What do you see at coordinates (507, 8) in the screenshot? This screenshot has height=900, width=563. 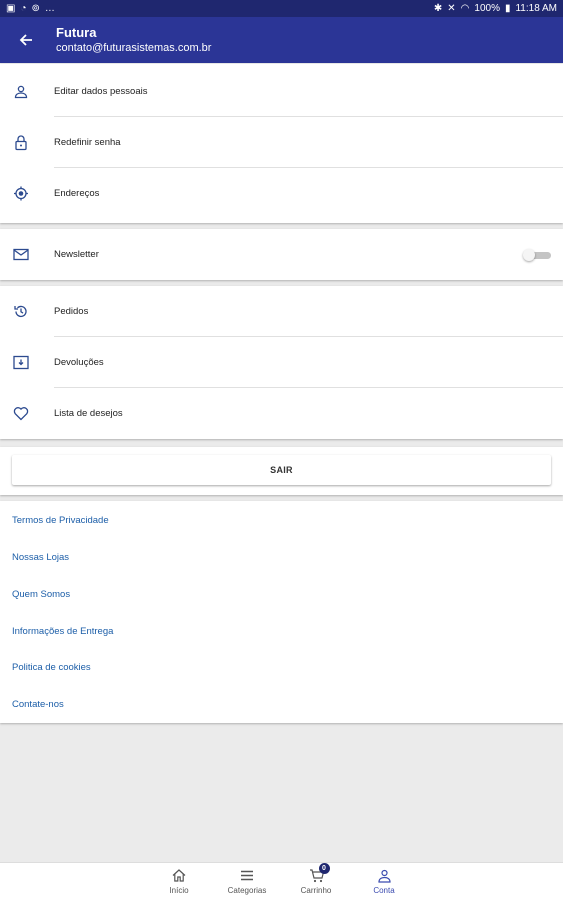 I see `battery-icon: ▮` at bounding box center [507, 8].